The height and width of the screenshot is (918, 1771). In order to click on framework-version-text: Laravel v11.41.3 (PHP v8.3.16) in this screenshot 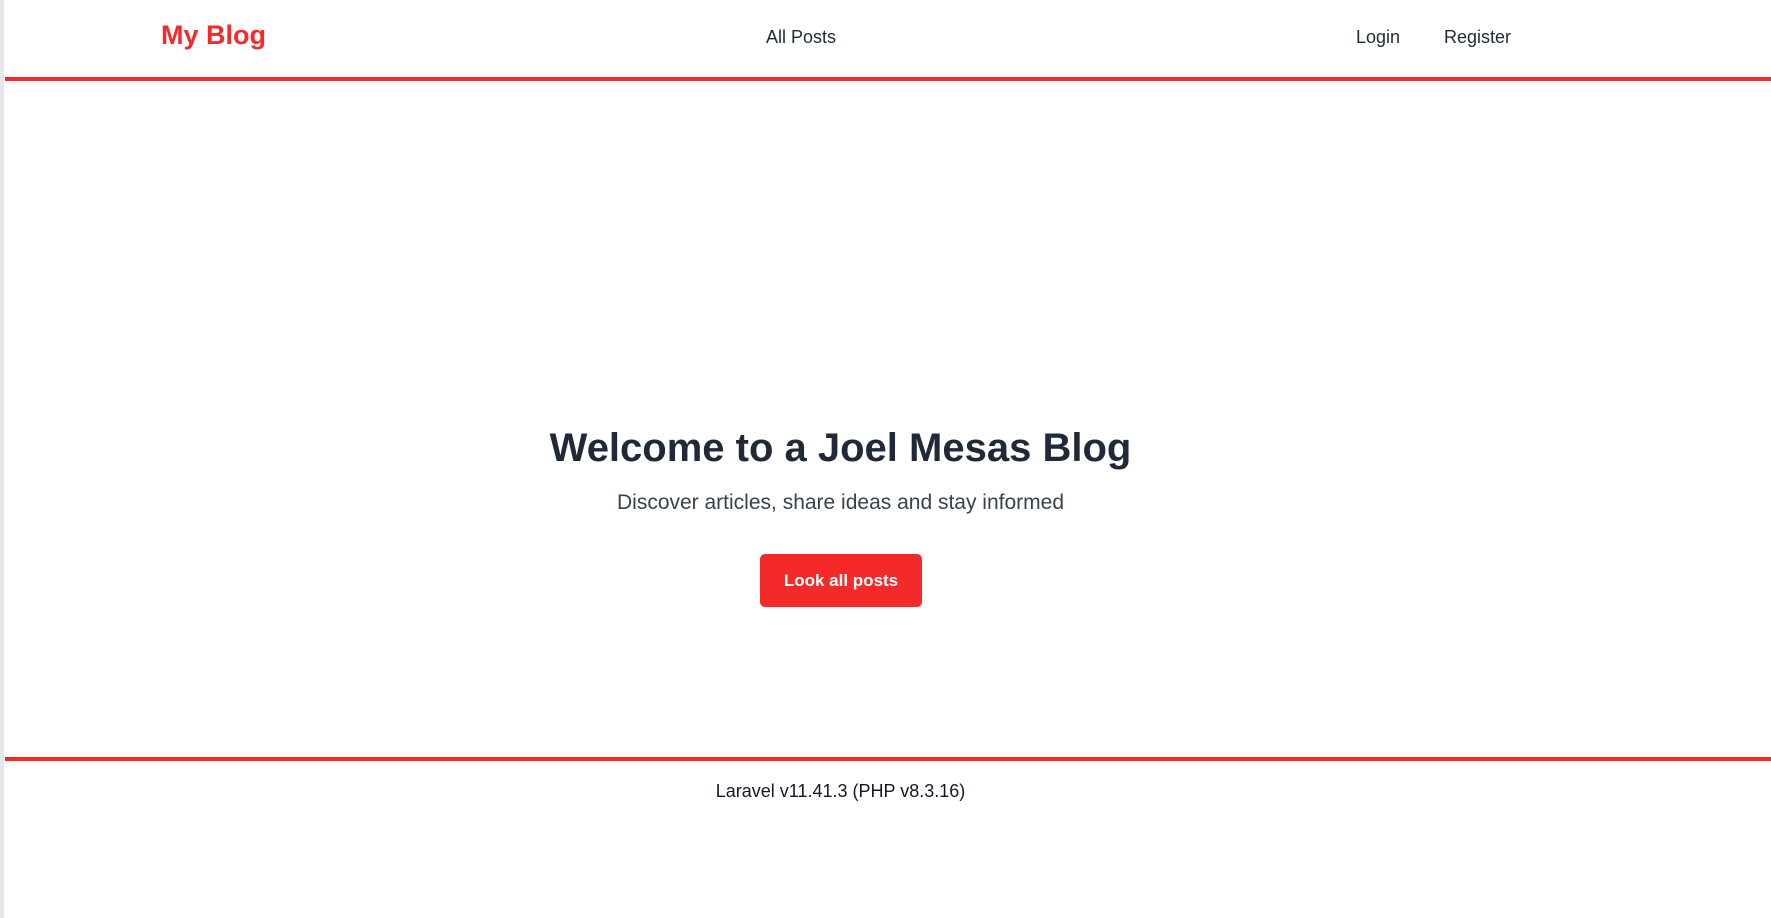, I will do `click(840, 791)`.